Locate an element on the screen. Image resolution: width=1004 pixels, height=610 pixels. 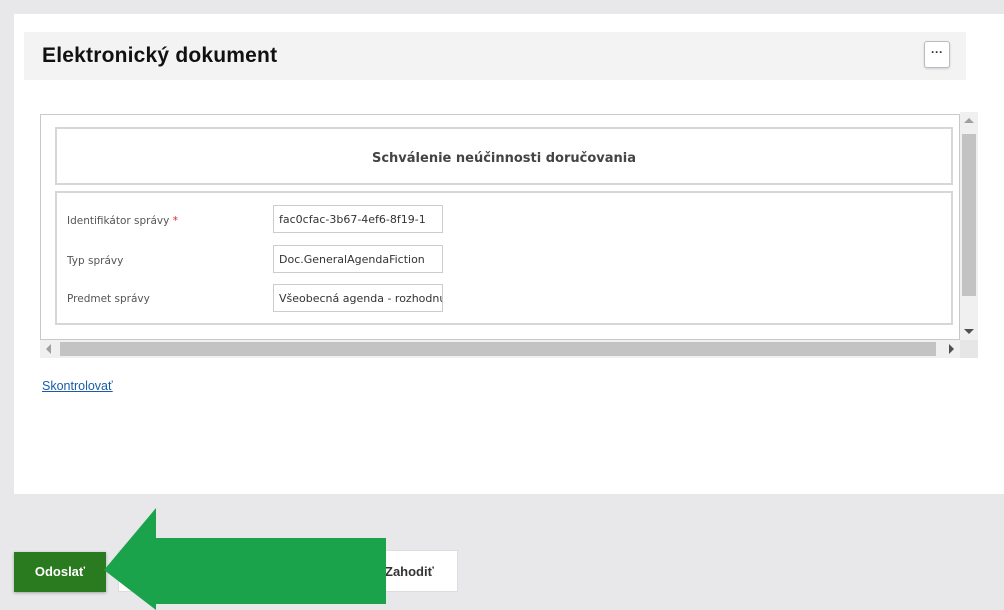
type-field: Doc.GeneralAgendaFiction is located at coordinates (358, 259).